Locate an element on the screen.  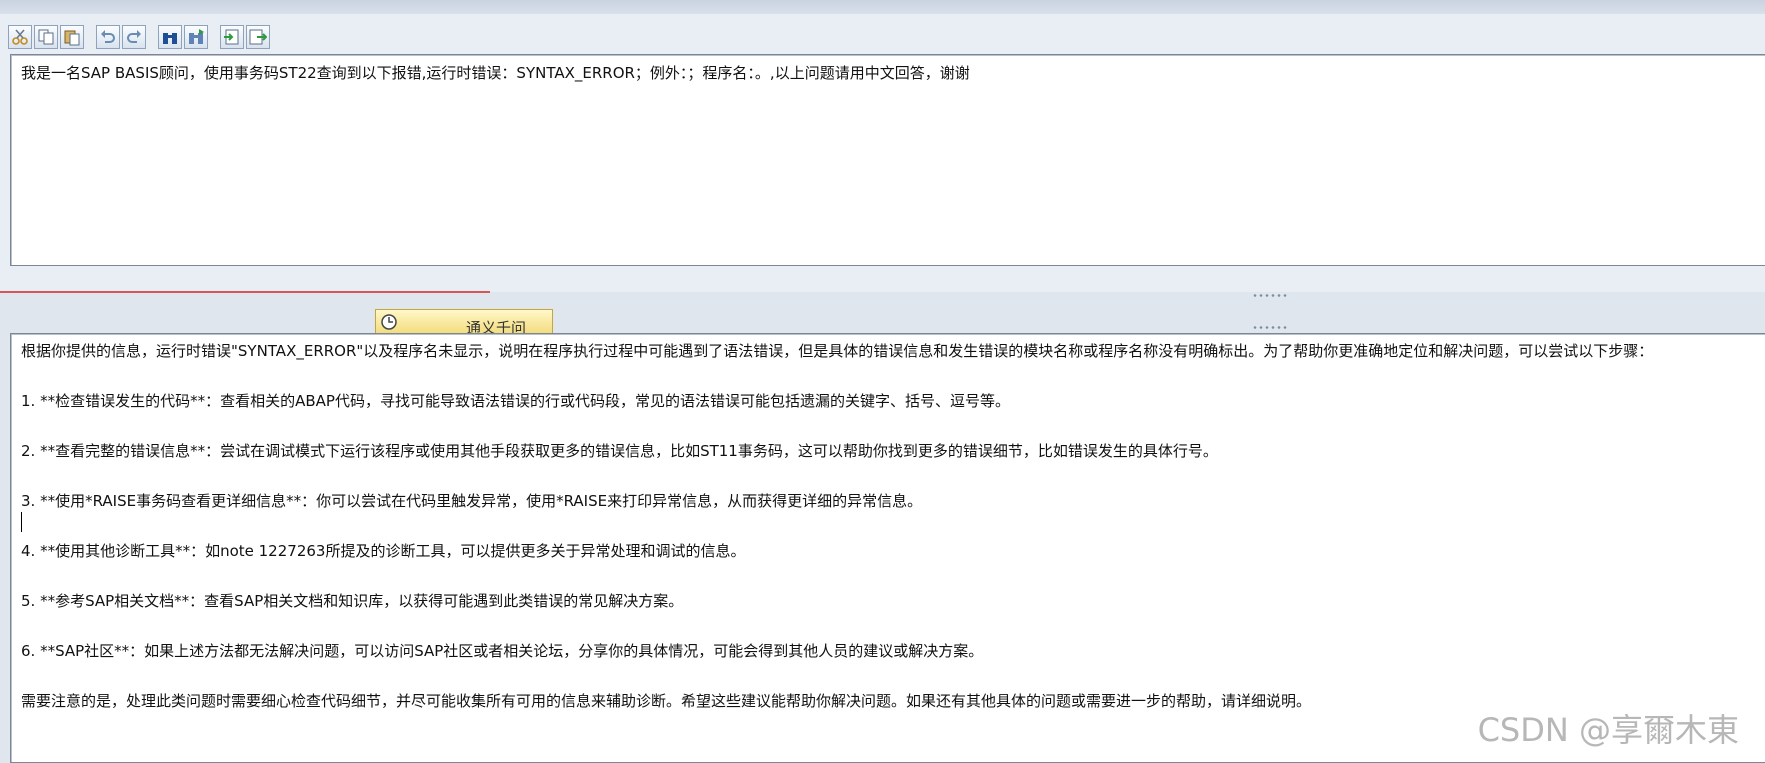
copy-icon is located at coordinates (46, 37).